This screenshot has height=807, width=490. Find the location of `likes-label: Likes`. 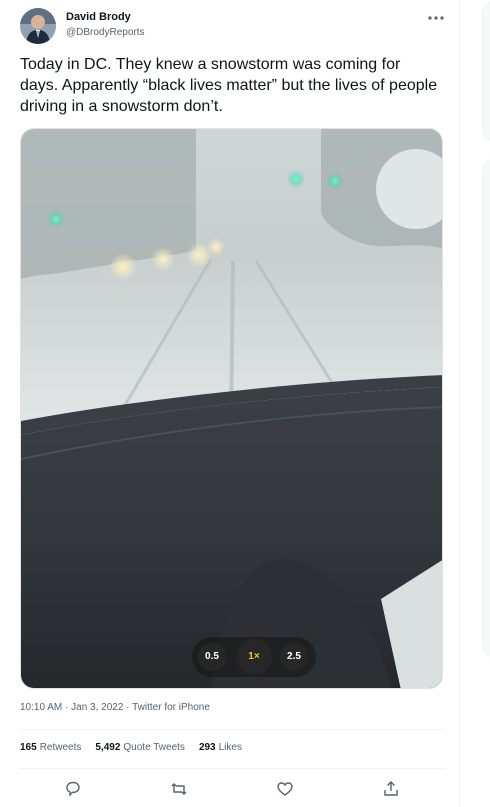

likes-label: Likes is located at coordinates (230, 747).